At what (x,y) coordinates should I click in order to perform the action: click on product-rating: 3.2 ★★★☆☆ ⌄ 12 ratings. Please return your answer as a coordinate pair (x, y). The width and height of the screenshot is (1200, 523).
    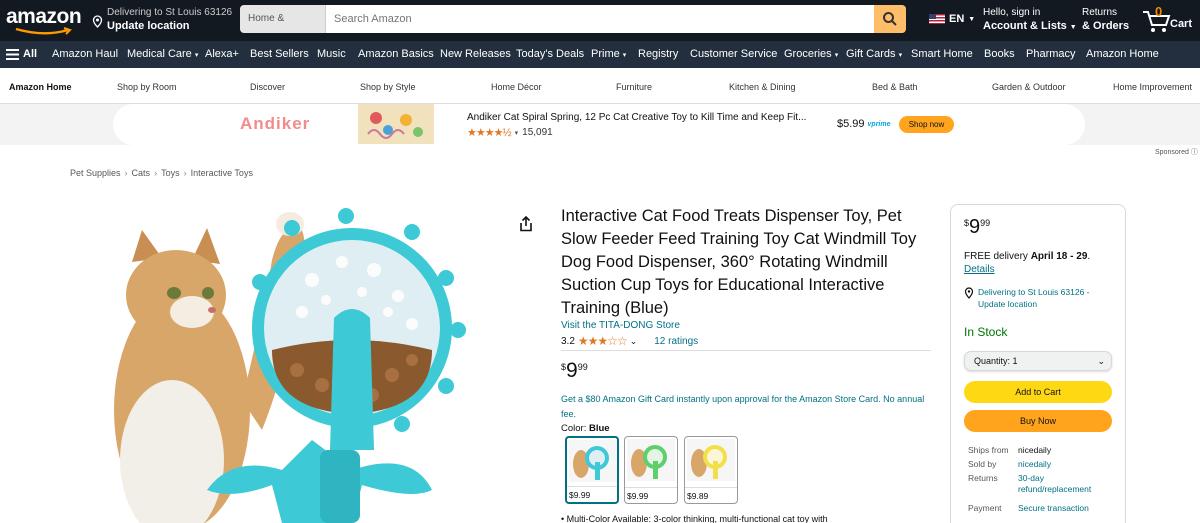
    Looking at the image, I should click on (629, 341).